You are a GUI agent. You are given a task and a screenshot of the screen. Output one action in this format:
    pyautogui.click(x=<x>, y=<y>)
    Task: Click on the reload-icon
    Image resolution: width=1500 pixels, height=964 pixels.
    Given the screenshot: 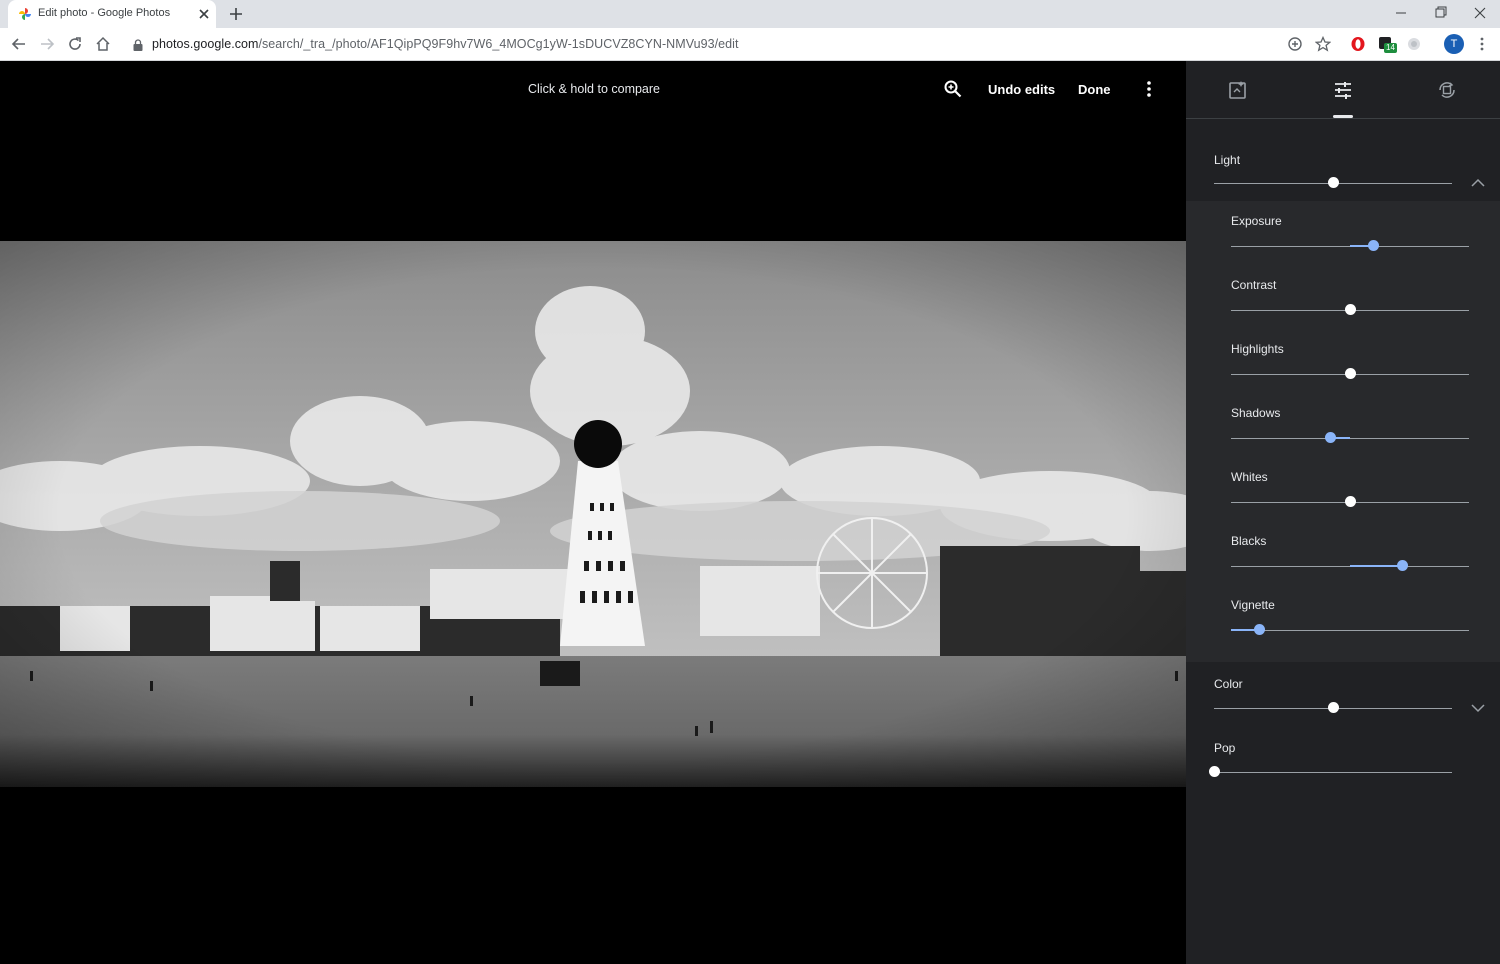 What is the action you would take?
    pyautogui.click(x=75, y=44)
    